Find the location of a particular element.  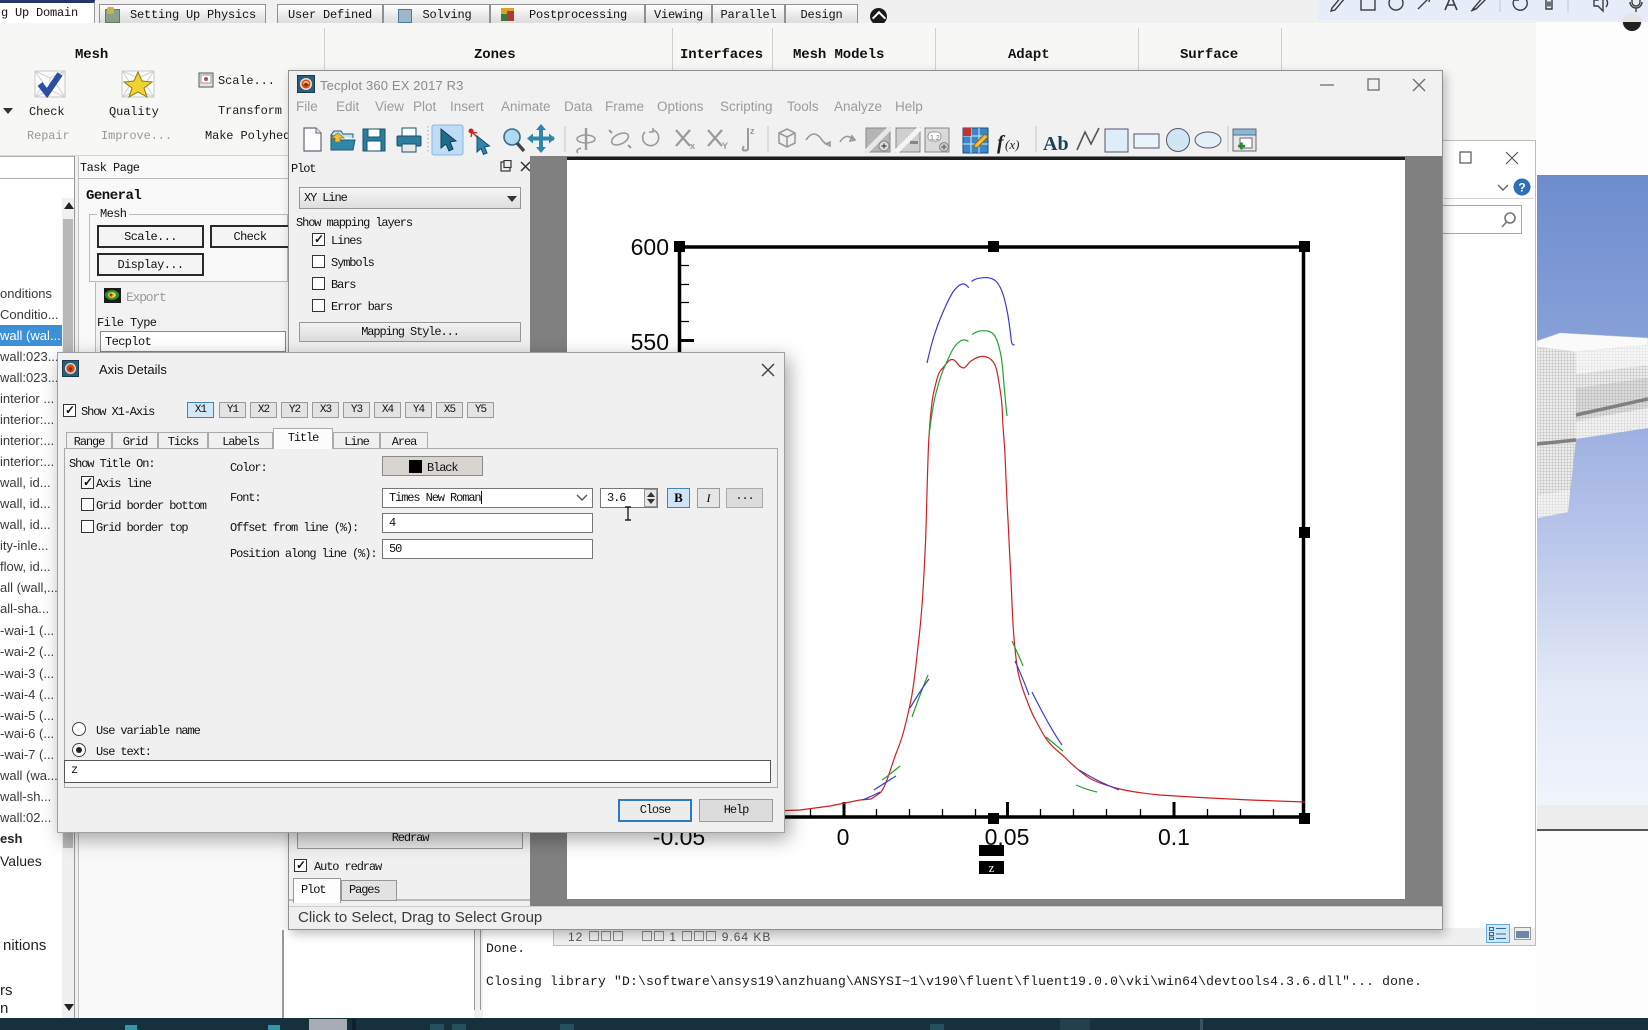

svg-text: (x) is located at coordinates (1012, 144).